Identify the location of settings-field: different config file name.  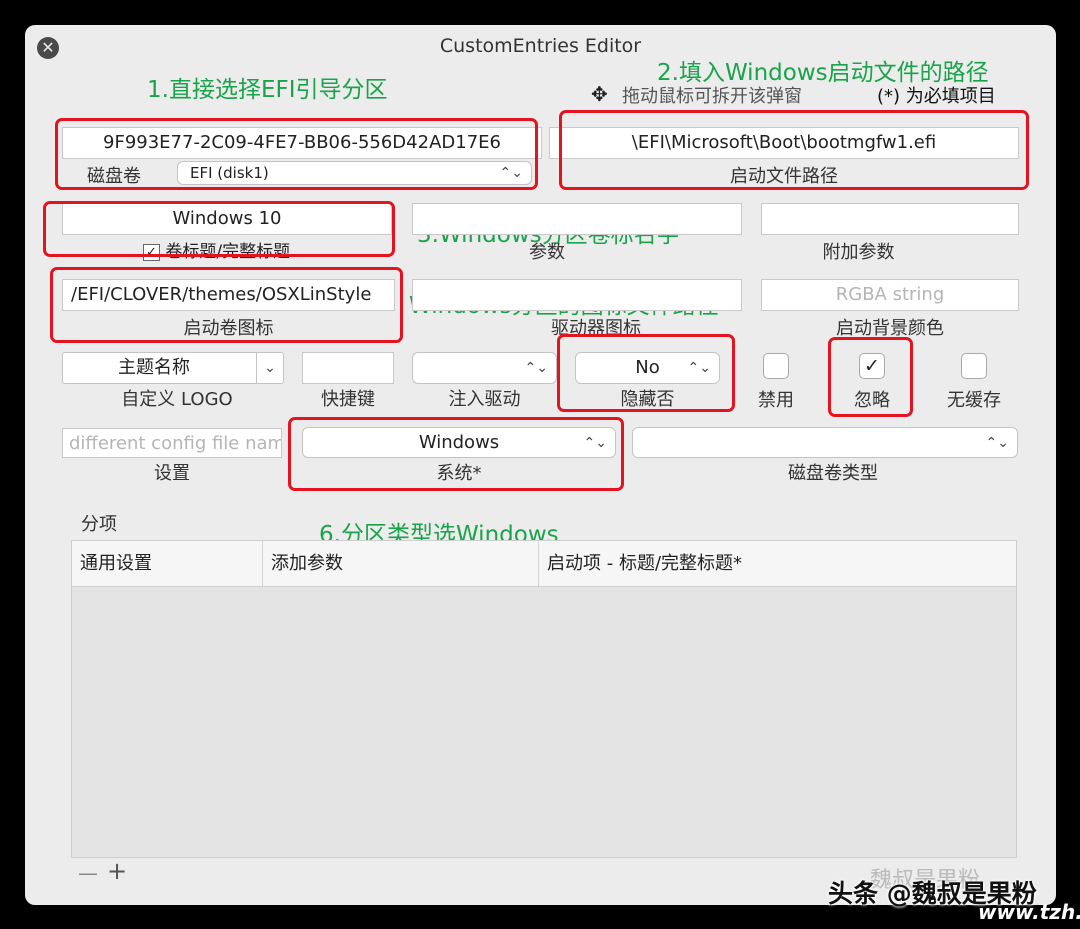
(172, 443).